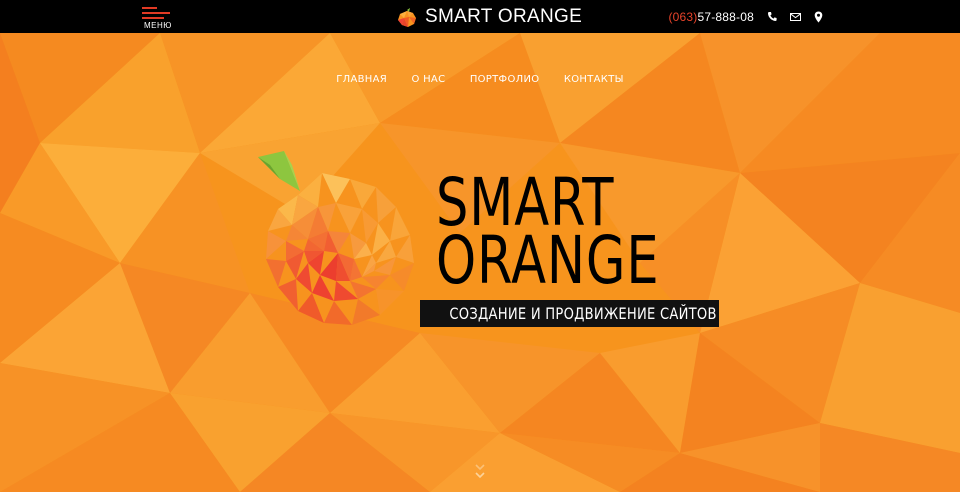  I want to click on nav-item-home: ГЛАВНАЯ, so click(361, 79).